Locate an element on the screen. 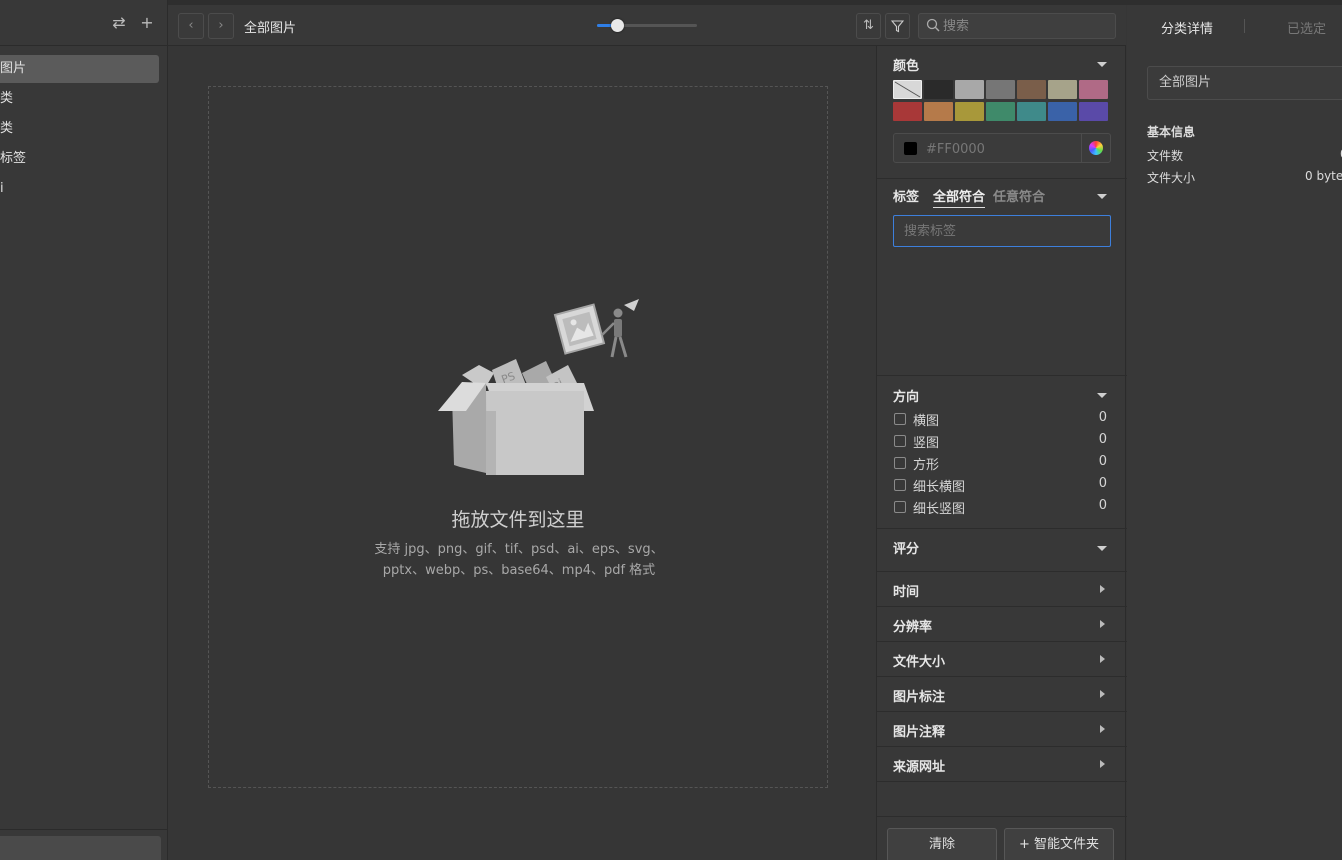  add-icon: + is located at coordinates (147, 23).